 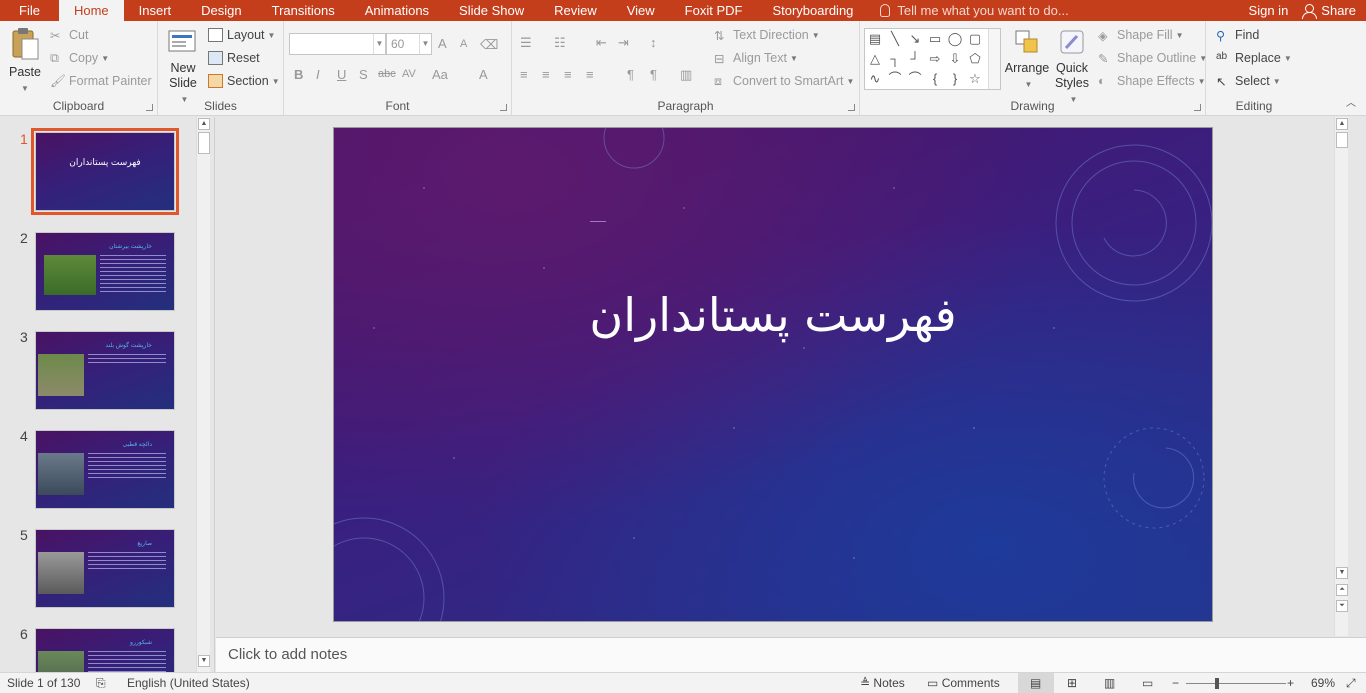 I want to click on tab-foxit-pdf: Foxit PDF, so click(x=714, y=10).